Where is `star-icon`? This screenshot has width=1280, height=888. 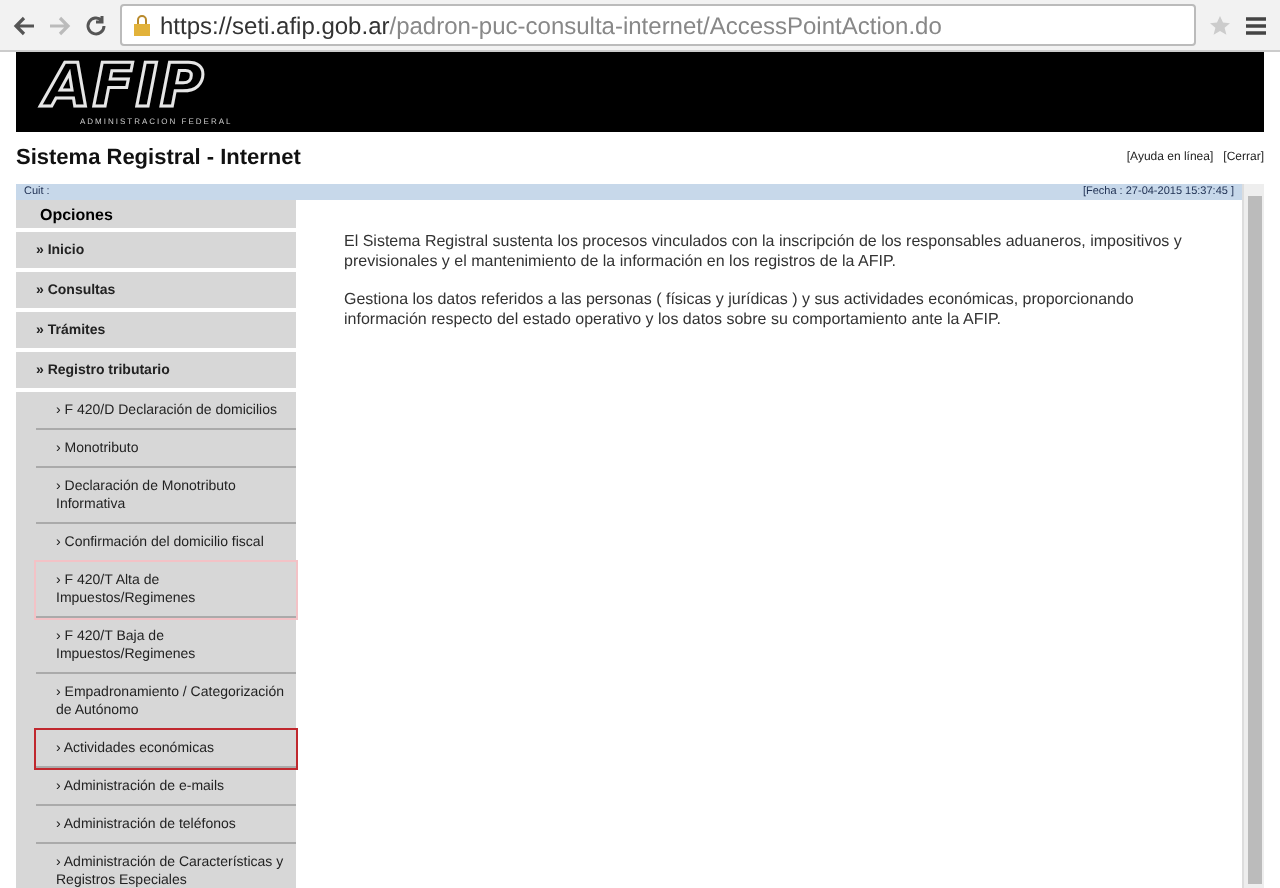
star-icon is located at coordinates (1220, 25).